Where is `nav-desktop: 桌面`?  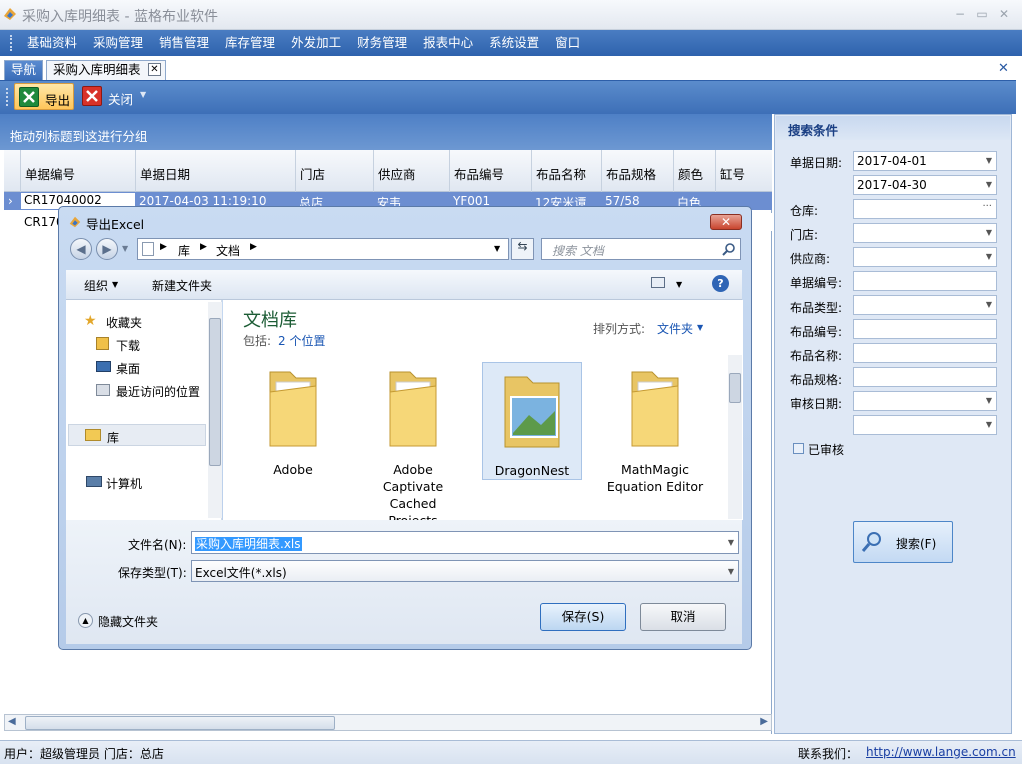
nav-desktop: 桌面 is located at coordinates (128, 368).